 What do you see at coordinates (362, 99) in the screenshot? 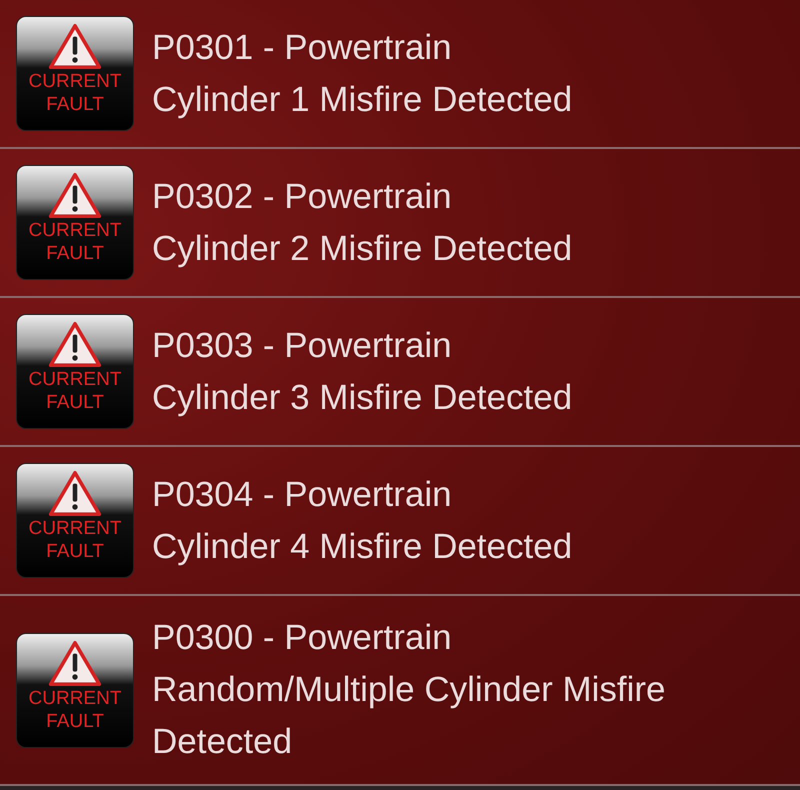
I see `fault-description: Cylinder 1 Misfire Detected` at bounding box center [362, 99].